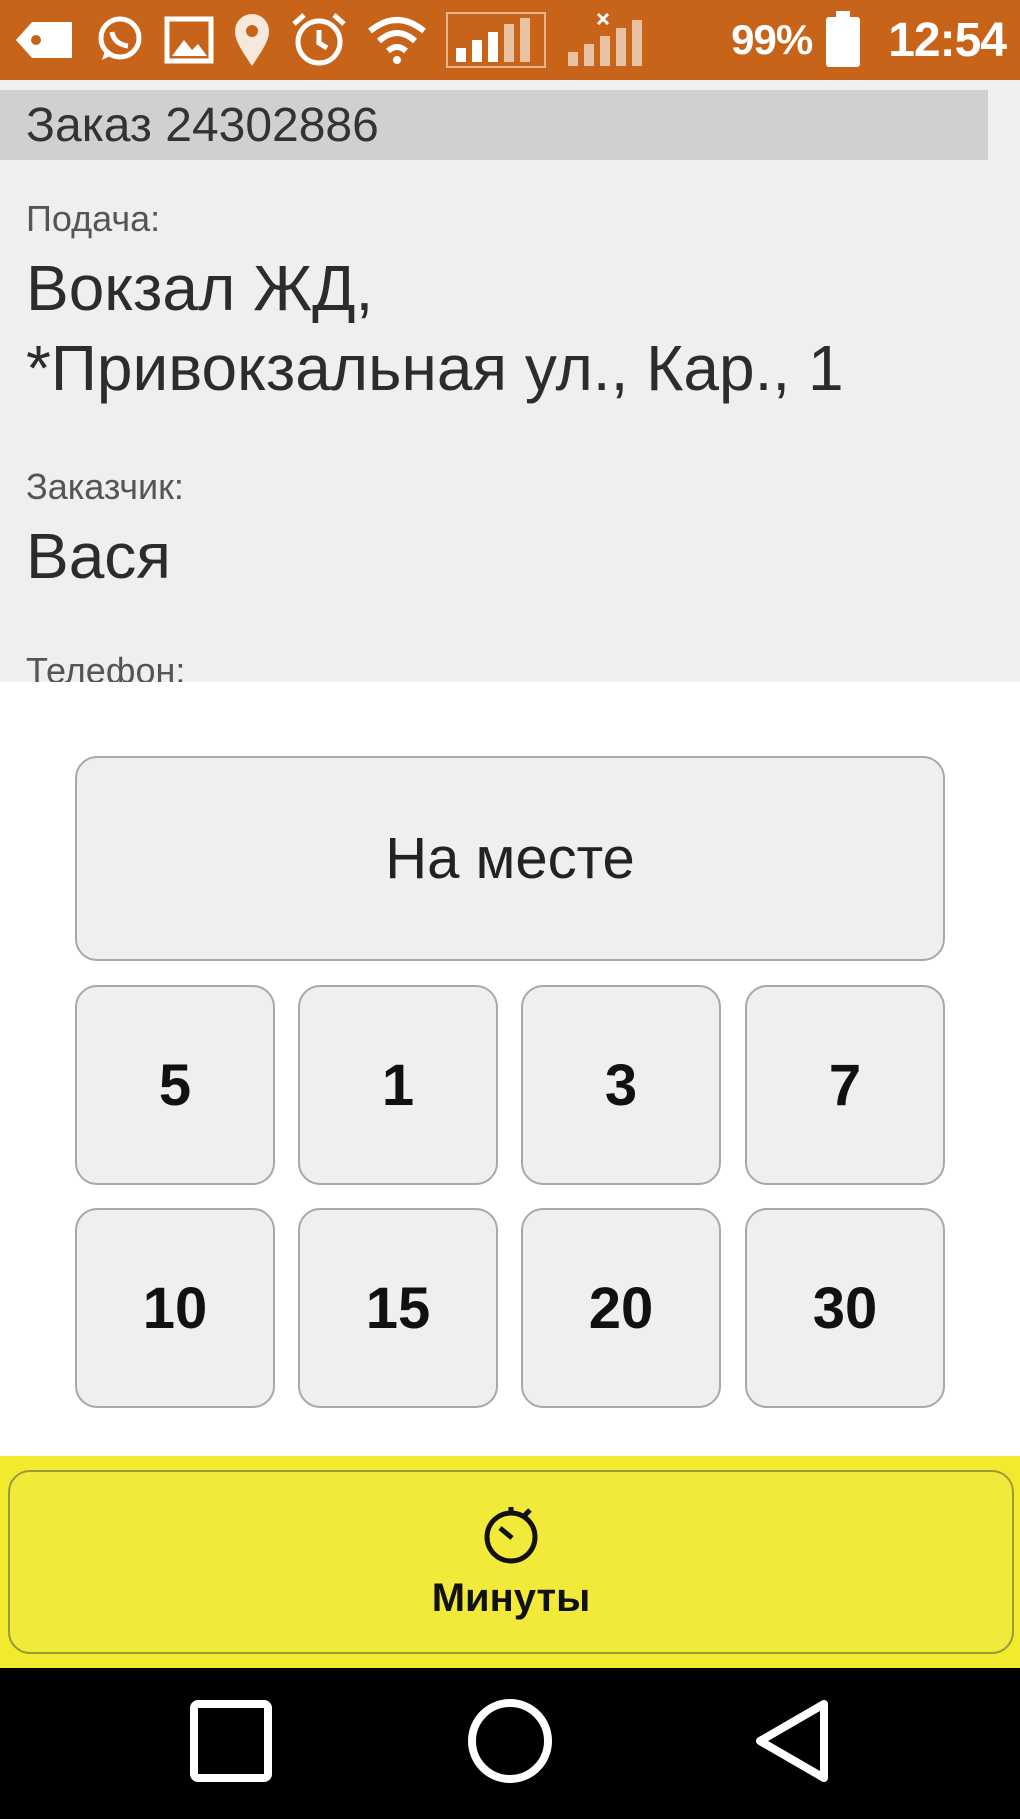 The width and height of the screenshot is (1020, 1819). I want to click on gallery-icon, so click(189, 40).